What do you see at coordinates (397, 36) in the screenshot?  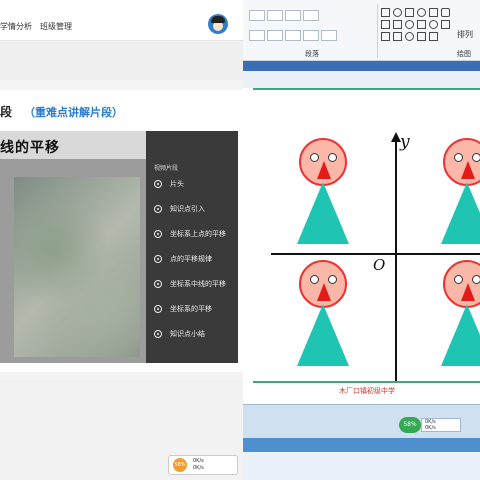 I see `bracket-shape-icon` at bounding box center [397, 36].